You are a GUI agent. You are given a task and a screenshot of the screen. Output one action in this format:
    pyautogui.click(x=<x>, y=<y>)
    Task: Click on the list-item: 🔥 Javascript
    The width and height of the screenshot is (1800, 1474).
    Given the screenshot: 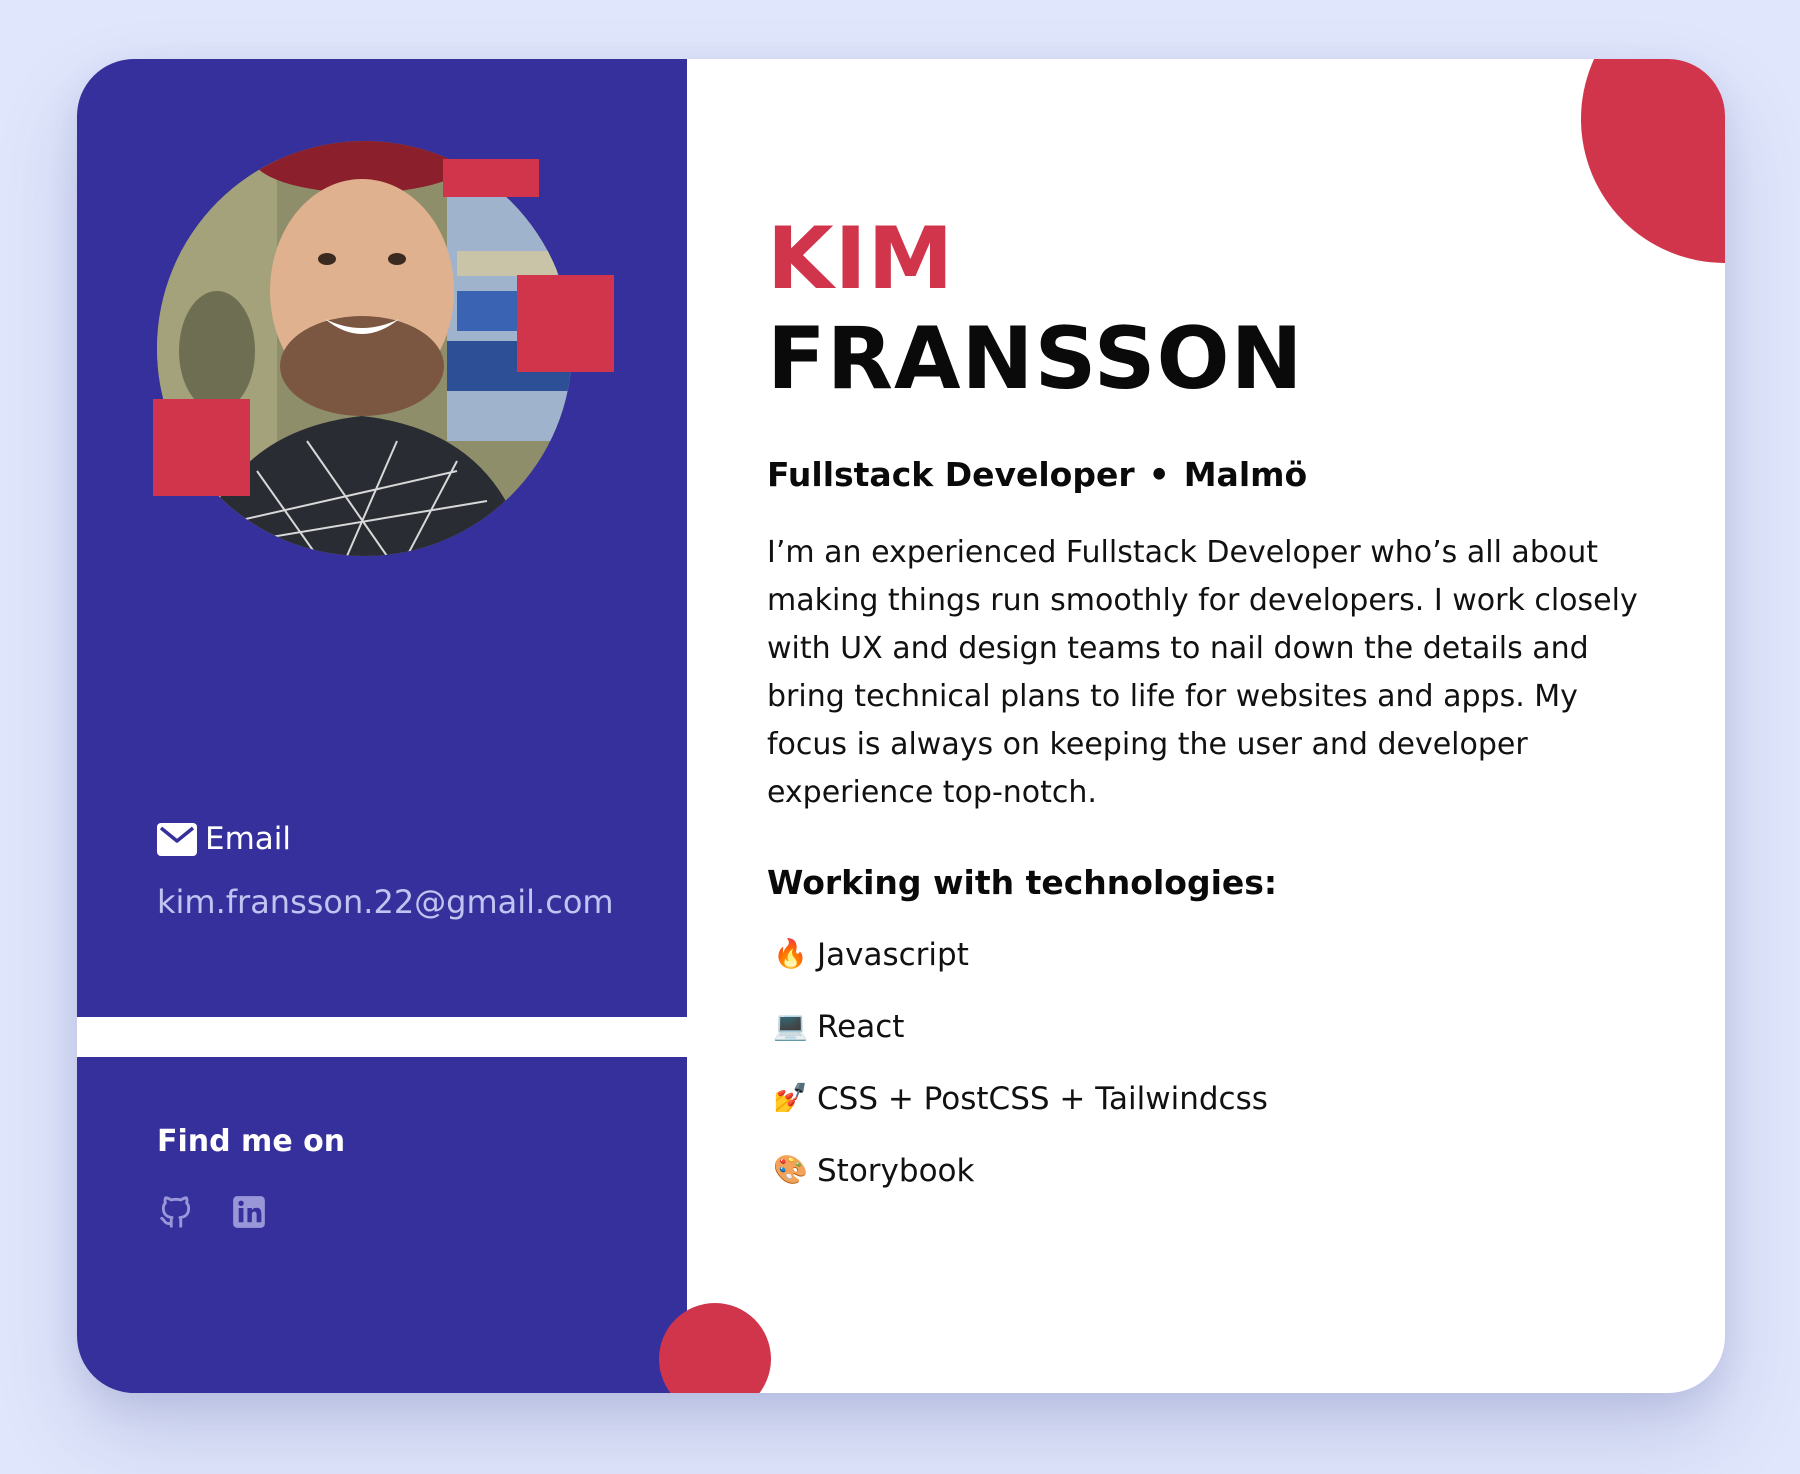 What is the action you would take?
    pyautogui.click(x=1020, y=973)
    